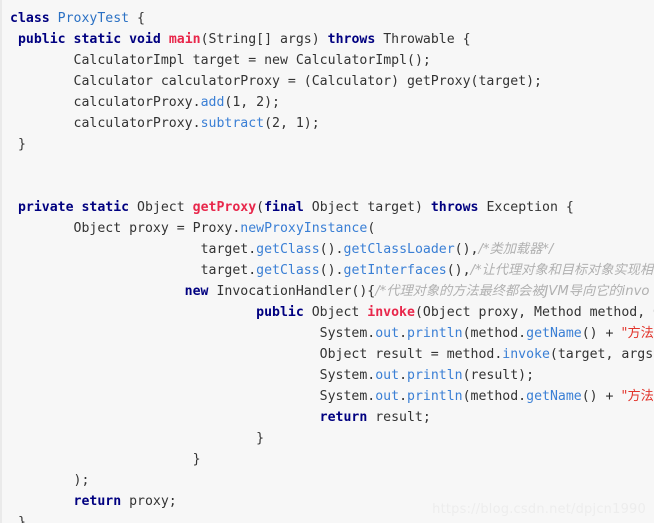 This screenshot has width=654, height=523. I want to click on code-token-cmt-cn: /*代理对象的方法最终都会被JVM导向它的invo, so click(512, 291).